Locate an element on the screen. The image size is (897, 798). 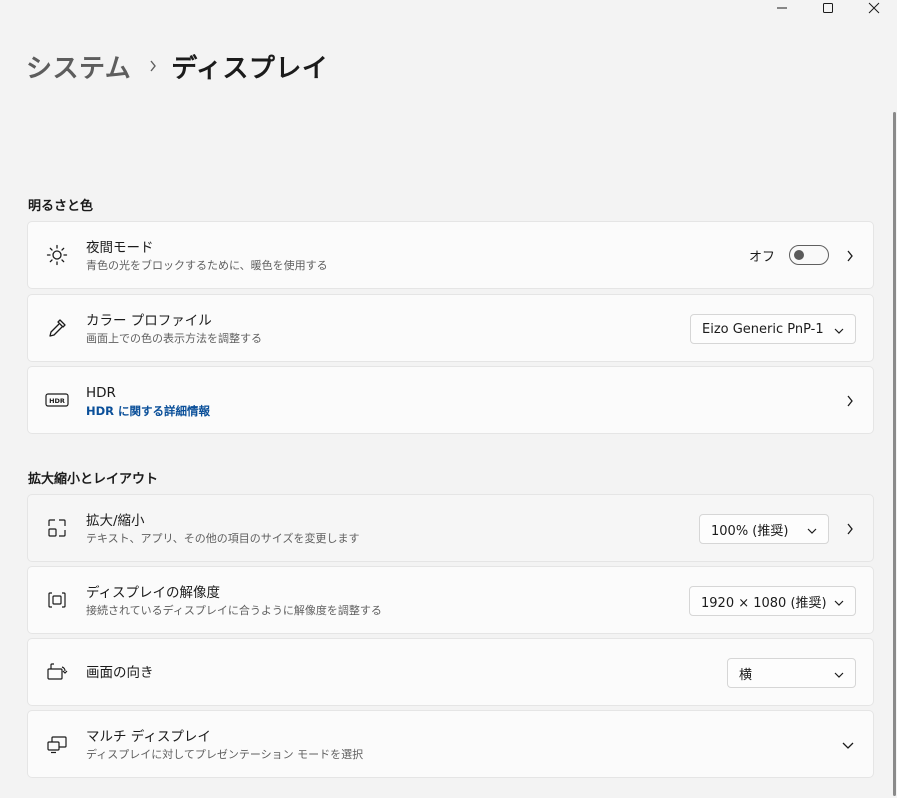
scale-icon is located at coordinates (57, 528).